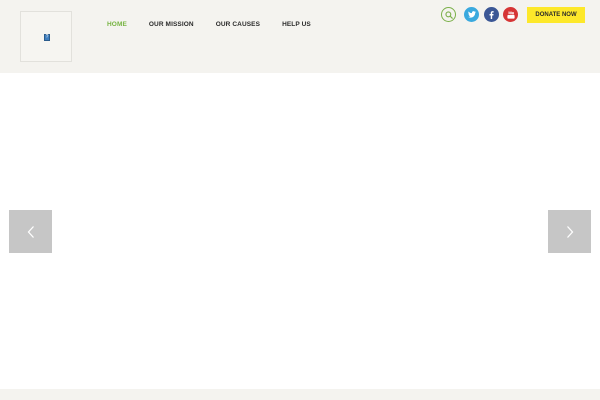 The height and width of the screenshot is (400, 600). Describe the element at coordinates (300, 394) in the screenshot. I see `content-band` at that location.